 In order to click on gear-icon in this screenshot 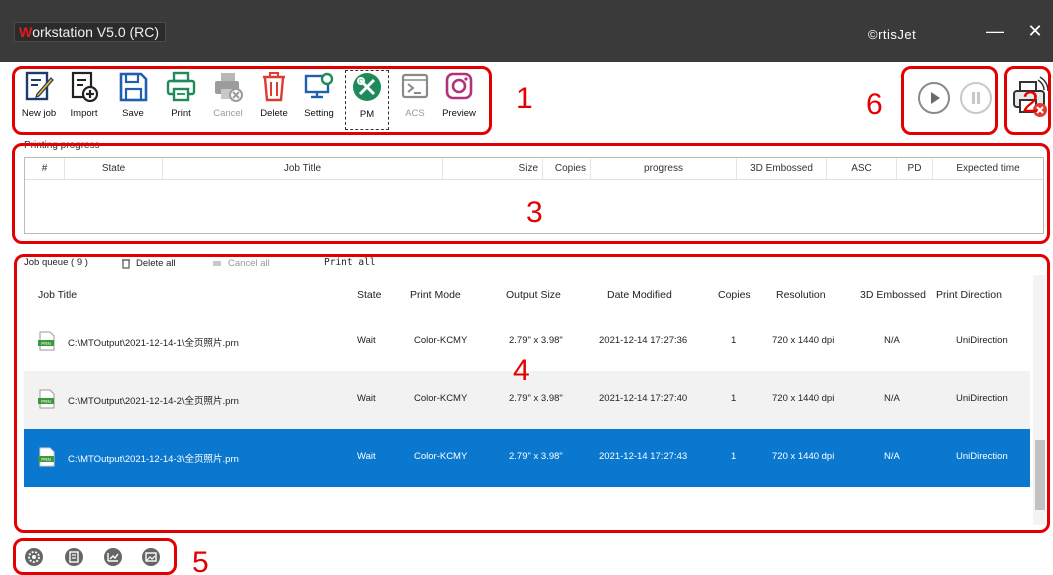, I will do `click(34, 557)`.